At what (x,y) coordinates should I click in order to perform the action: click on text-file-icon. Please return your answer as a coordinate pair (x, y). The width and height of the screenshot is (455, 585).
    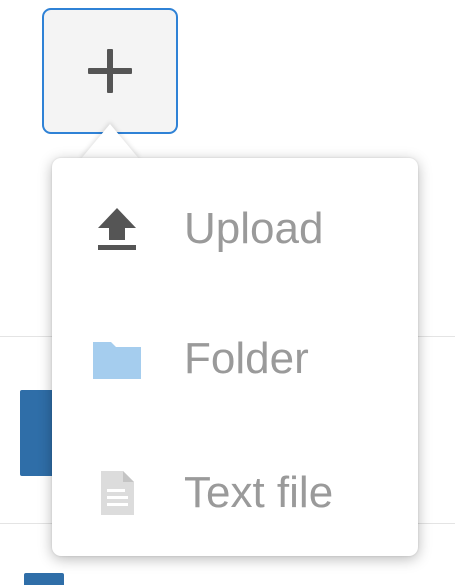
    Looking at the image, I should click on (117, 493).